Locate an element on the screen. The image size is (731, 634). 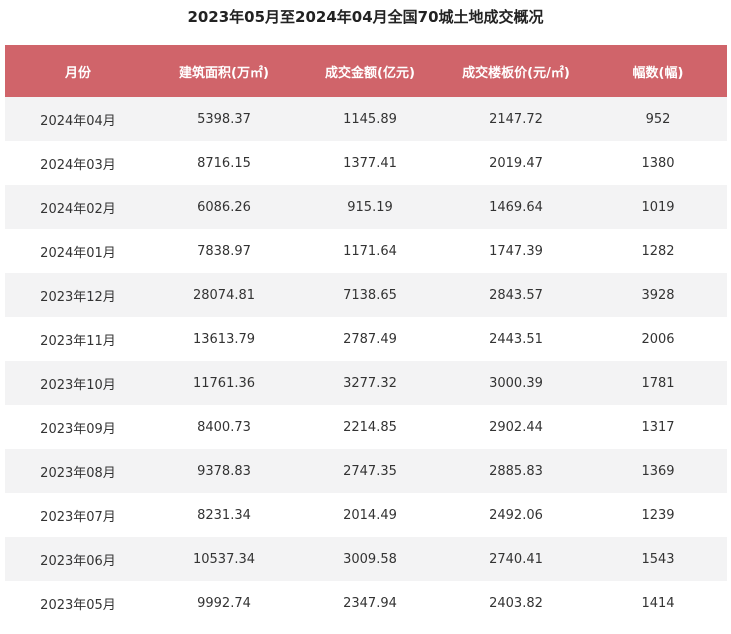
cell-parcel-count: 1781 is located at coordinates (658, 383).